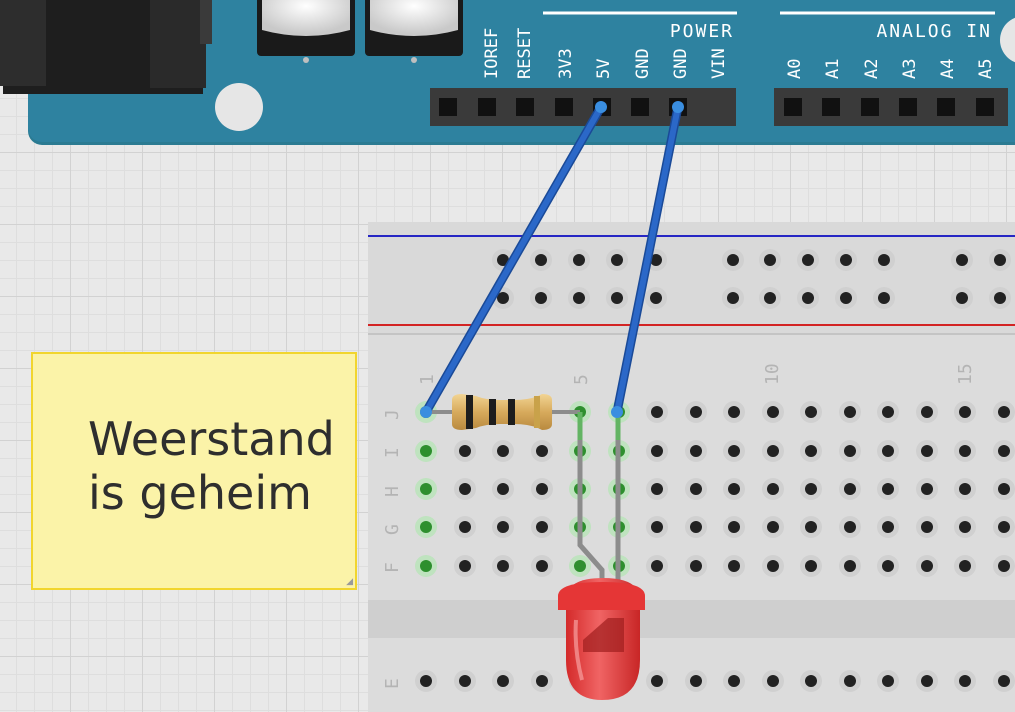 Image resolution: width=1015 pixels, height=712 pixels. Describe the element at coordinates (219, 466) in the screenshot. I see `note-text: Weerstand is geheim` at that location.